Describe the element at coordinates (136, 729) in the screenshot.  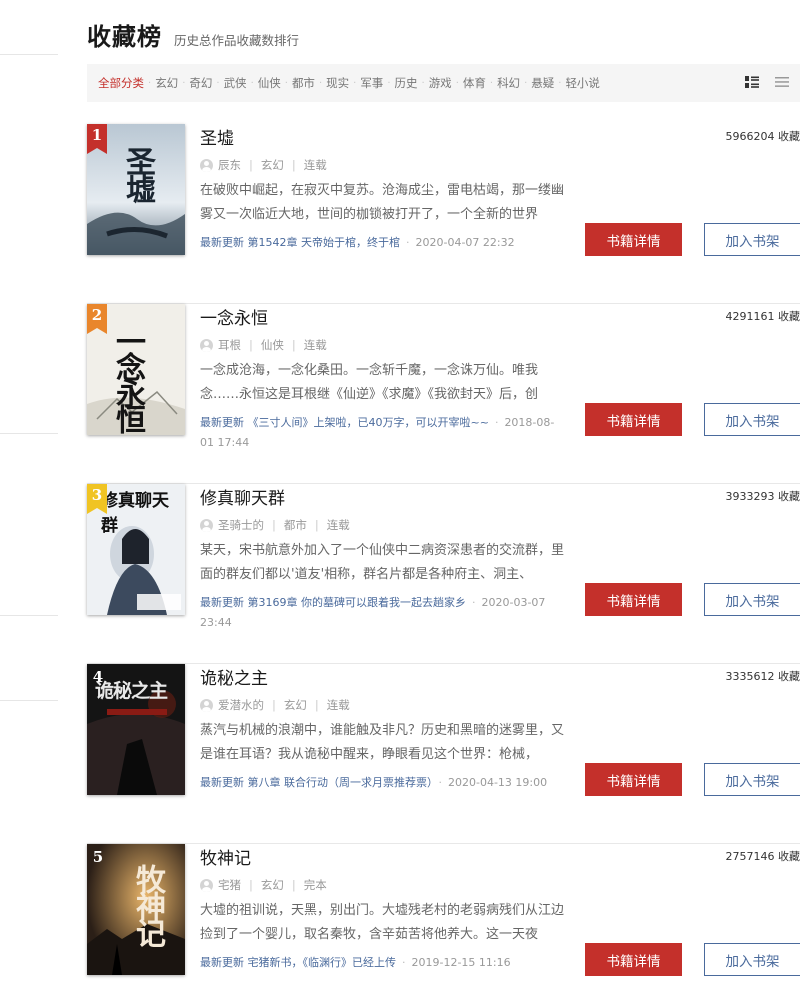
I see `book-cover: 诡秘之主 4` at that location.